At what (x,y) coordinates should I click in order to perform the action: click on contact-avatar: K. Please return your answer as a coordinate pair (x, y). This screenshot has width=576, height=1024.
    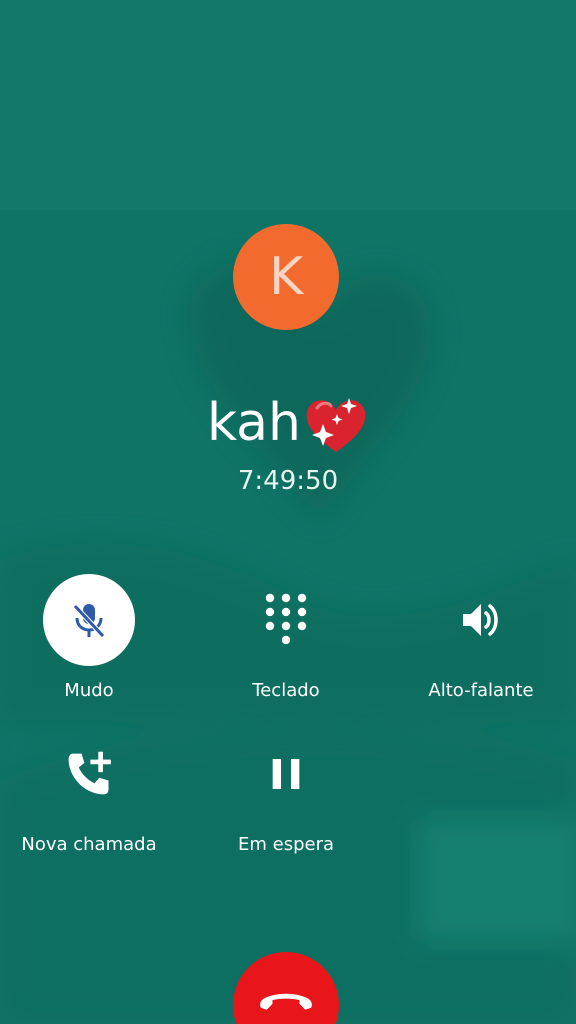
    Looking at the image, I should click on (286, 277).